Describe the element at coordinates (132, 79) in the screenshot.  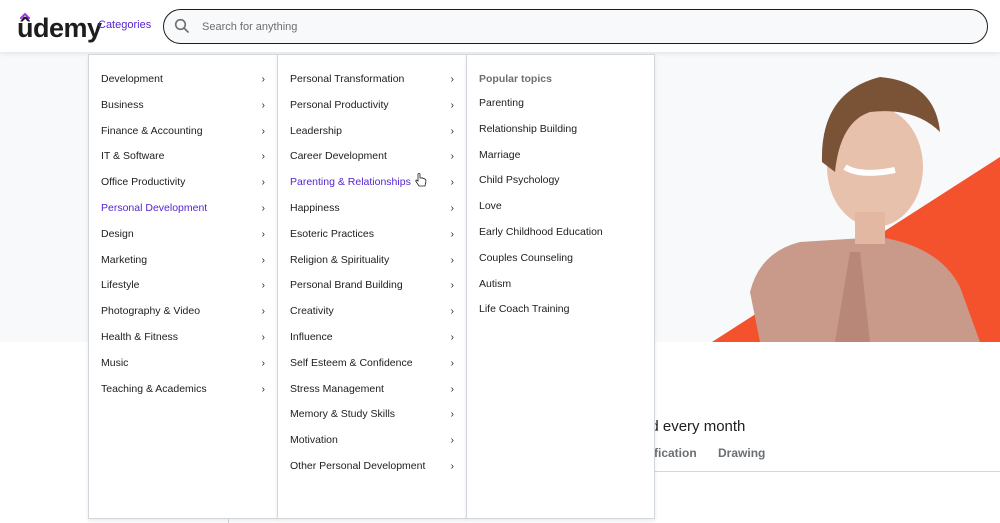
I see `category-item-label: Development` at that location.